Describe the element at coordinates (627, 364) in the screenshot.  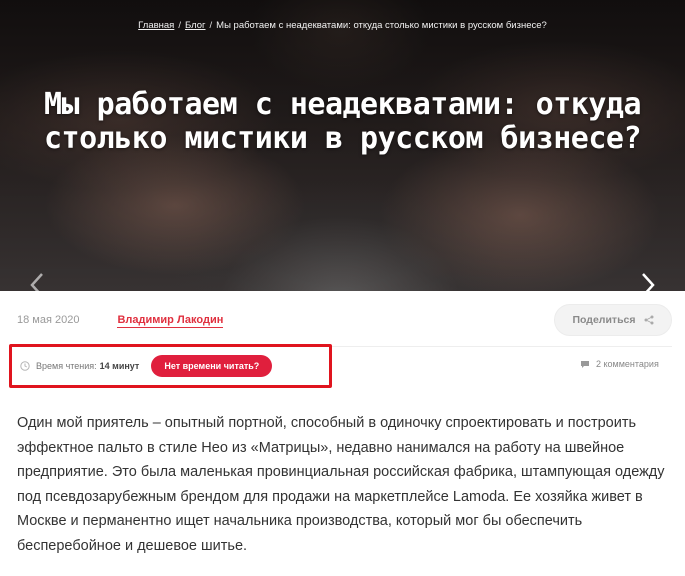
I see `comments-count: 2 комментария` at that location.